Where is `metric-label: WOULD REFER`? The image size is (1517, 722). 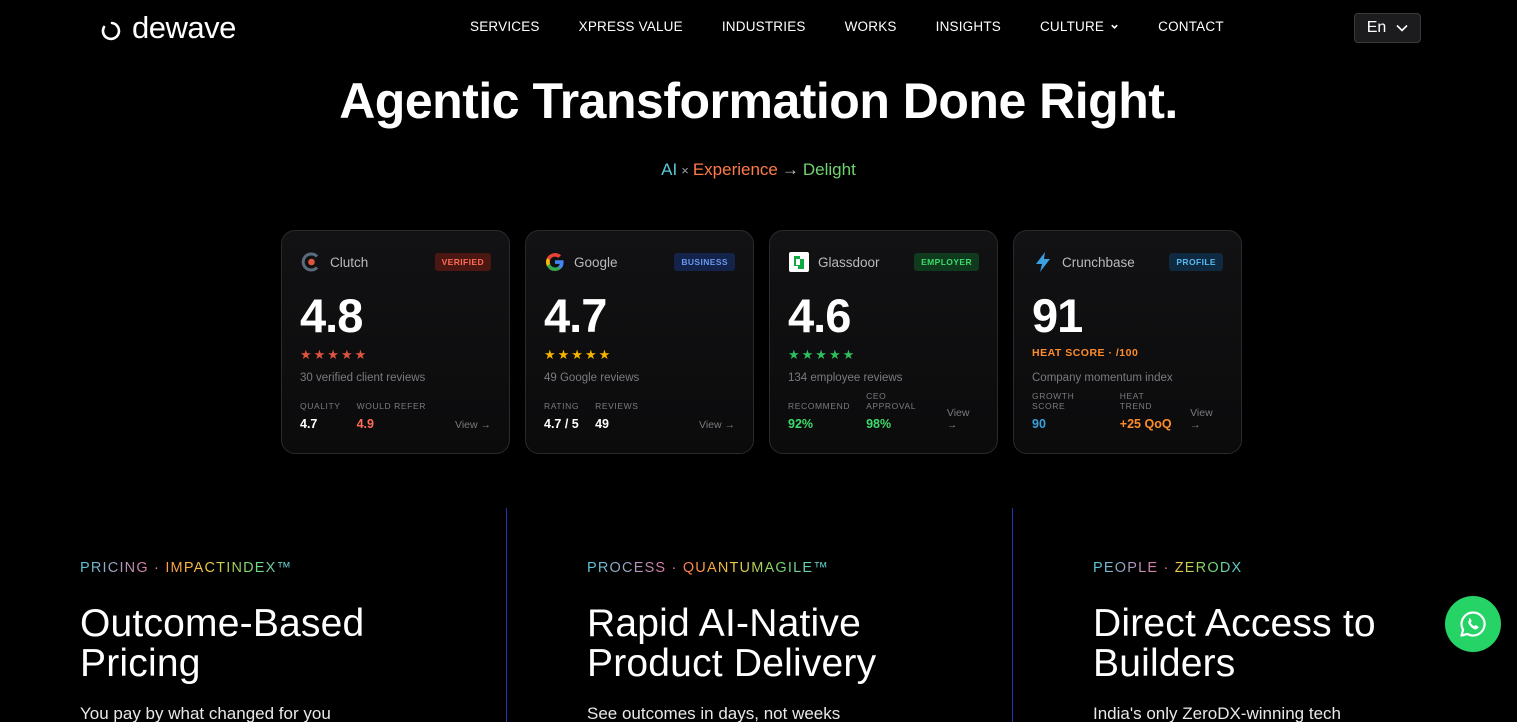
metric-label: WOULD REFER is located at coordinates (391, 406).